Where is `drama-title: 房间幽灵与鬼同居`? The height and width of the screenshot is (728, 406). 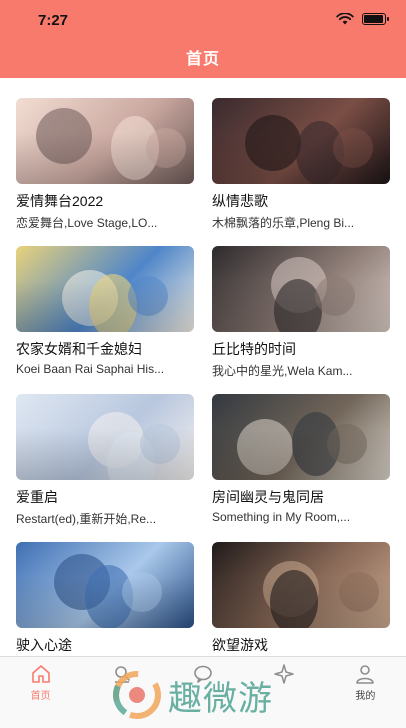 drama-title: 房间幽灵与鬼同居 is located at coordinates (268, 497).